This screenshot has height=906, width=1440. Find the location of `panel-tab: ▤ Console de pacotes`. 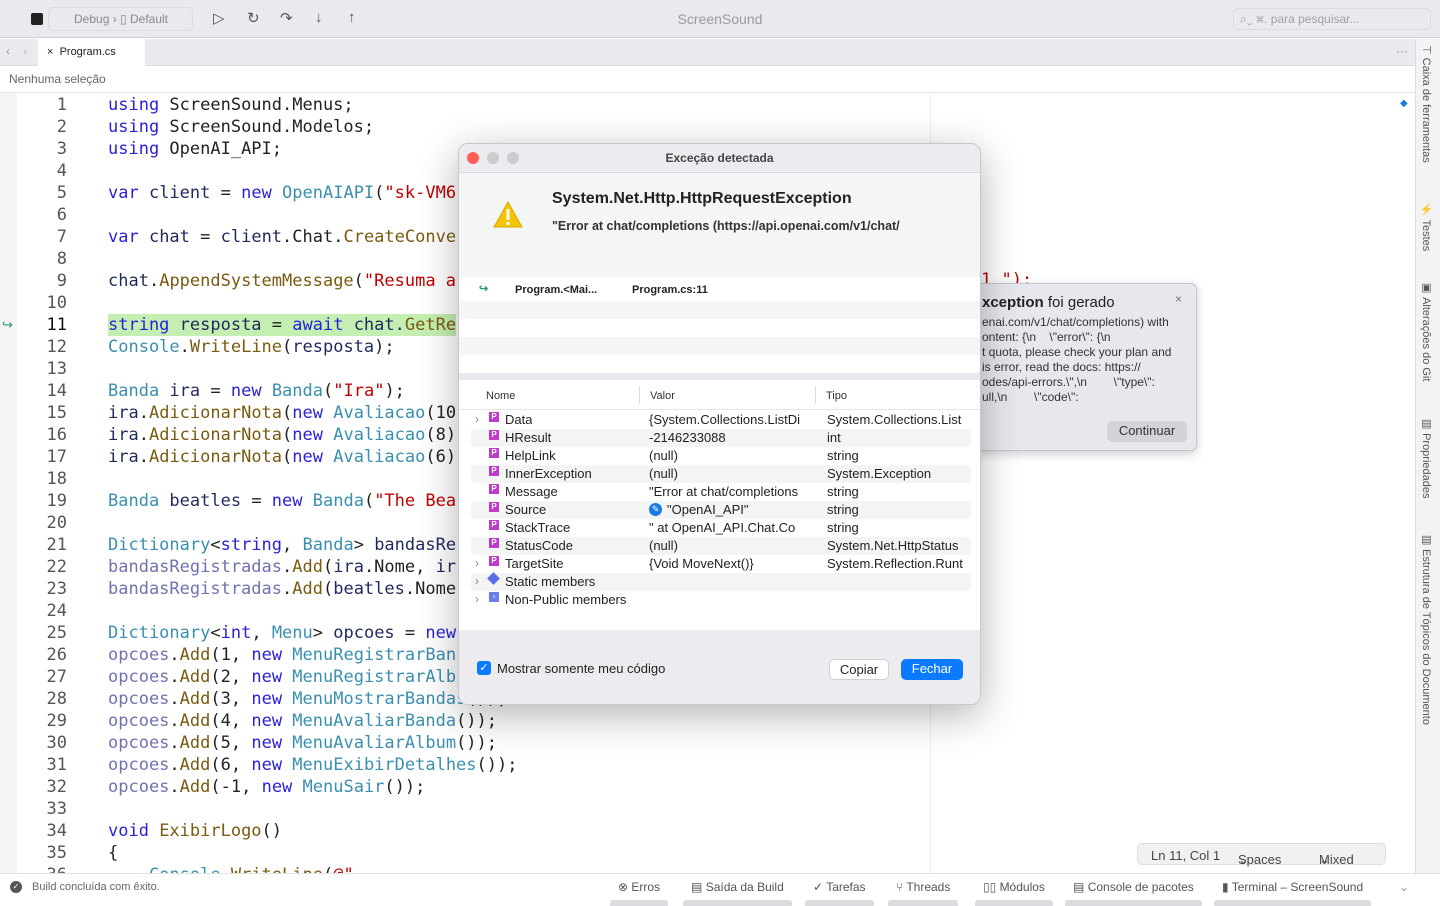

panel-tab: ▤ Console de pacotes is located at coordinates (1133, 893).